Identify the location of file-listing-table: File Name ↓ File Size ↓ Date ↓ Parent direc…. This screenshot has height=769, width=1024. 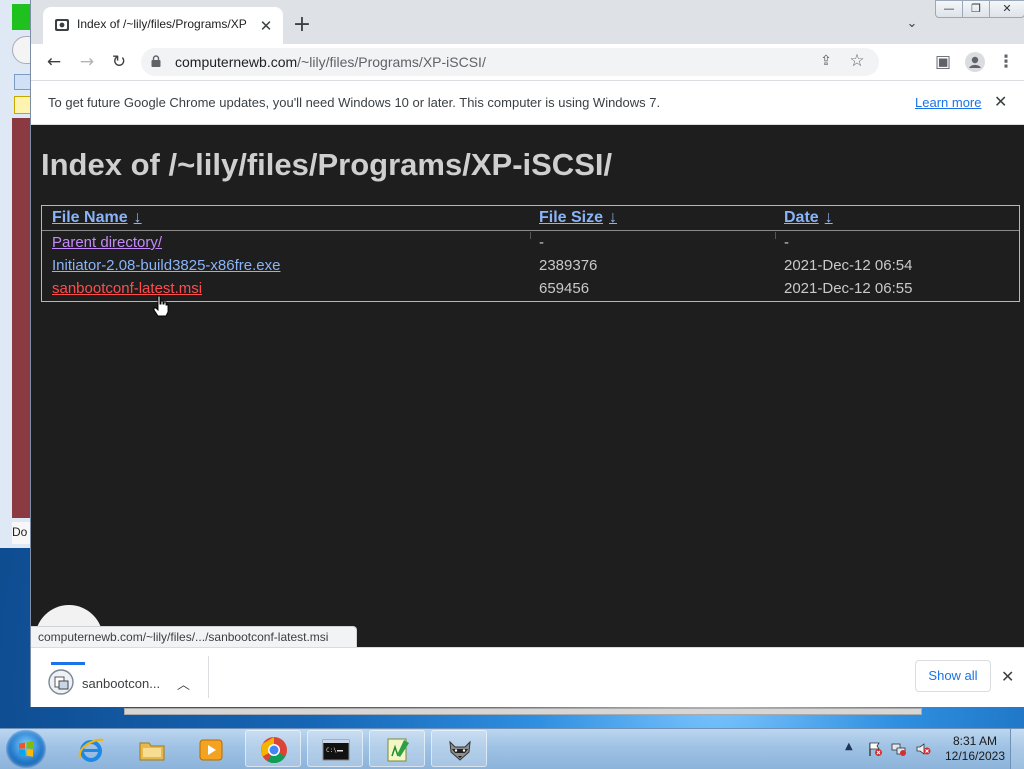
(530, 253).